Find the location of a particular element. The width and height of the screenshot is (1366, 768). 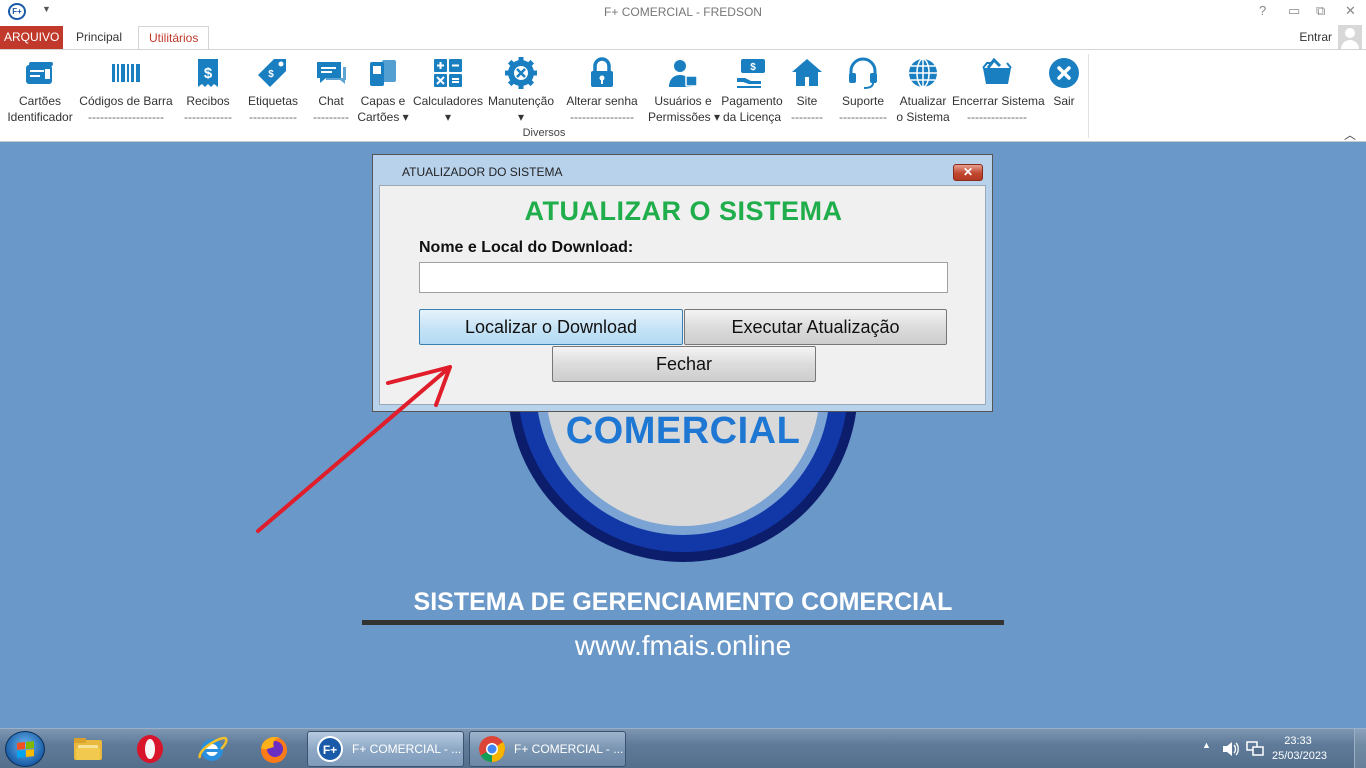

ribbon-button-alterar-senha: Alterar senha ---------------- is located at coordinates (602, 89).